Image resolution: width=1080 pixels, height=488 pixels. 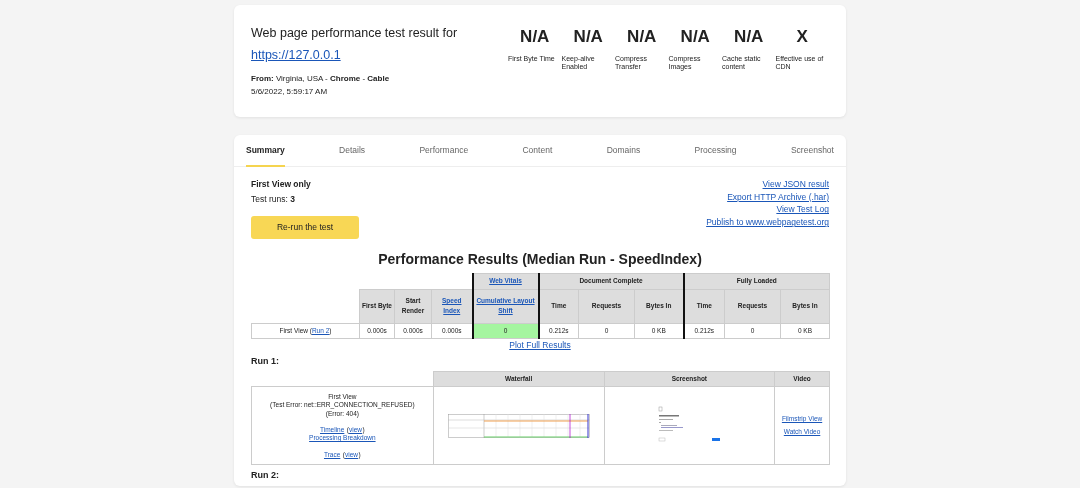 What do you see at coordinates (305, 227) in the screenshot?
I see `rerun-button: Re-run the test` at bounding box center [305, 227].